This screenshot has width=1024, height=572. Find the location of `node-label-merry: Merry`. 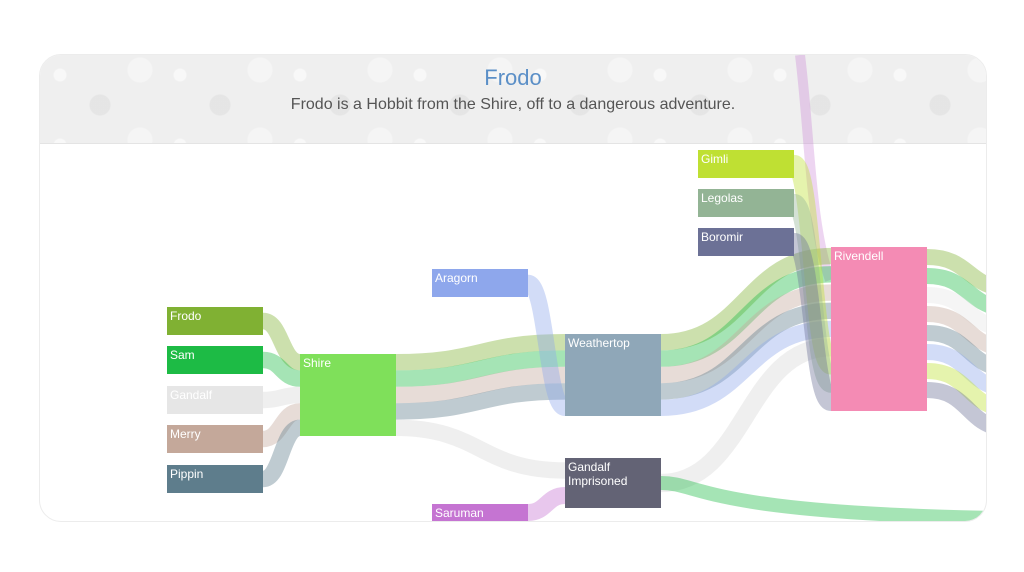

node-label-merry: Merry is located at coordinates (185, 434).